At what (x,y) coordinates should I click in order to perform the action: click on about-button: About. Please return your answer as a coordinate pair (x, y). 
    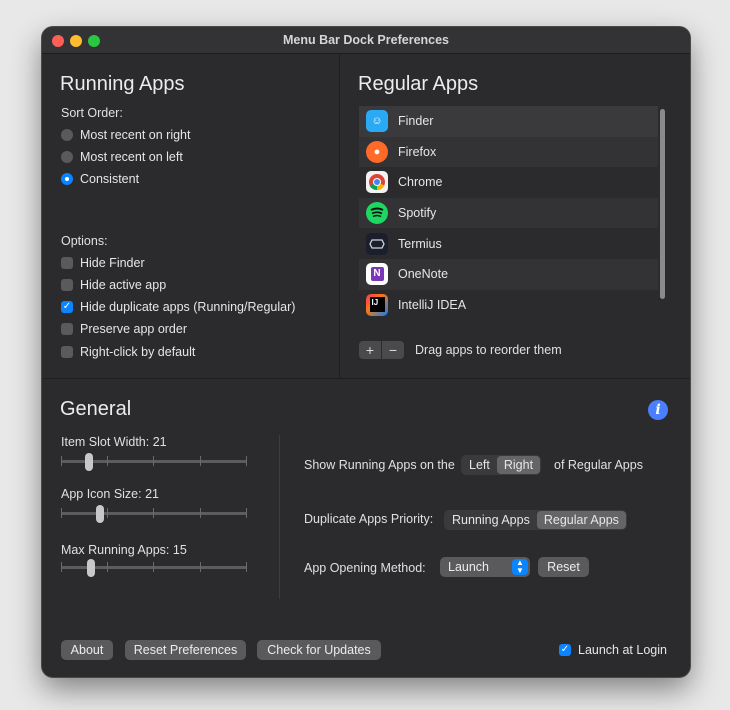
    Looking at the image, I should click on (87, 650).